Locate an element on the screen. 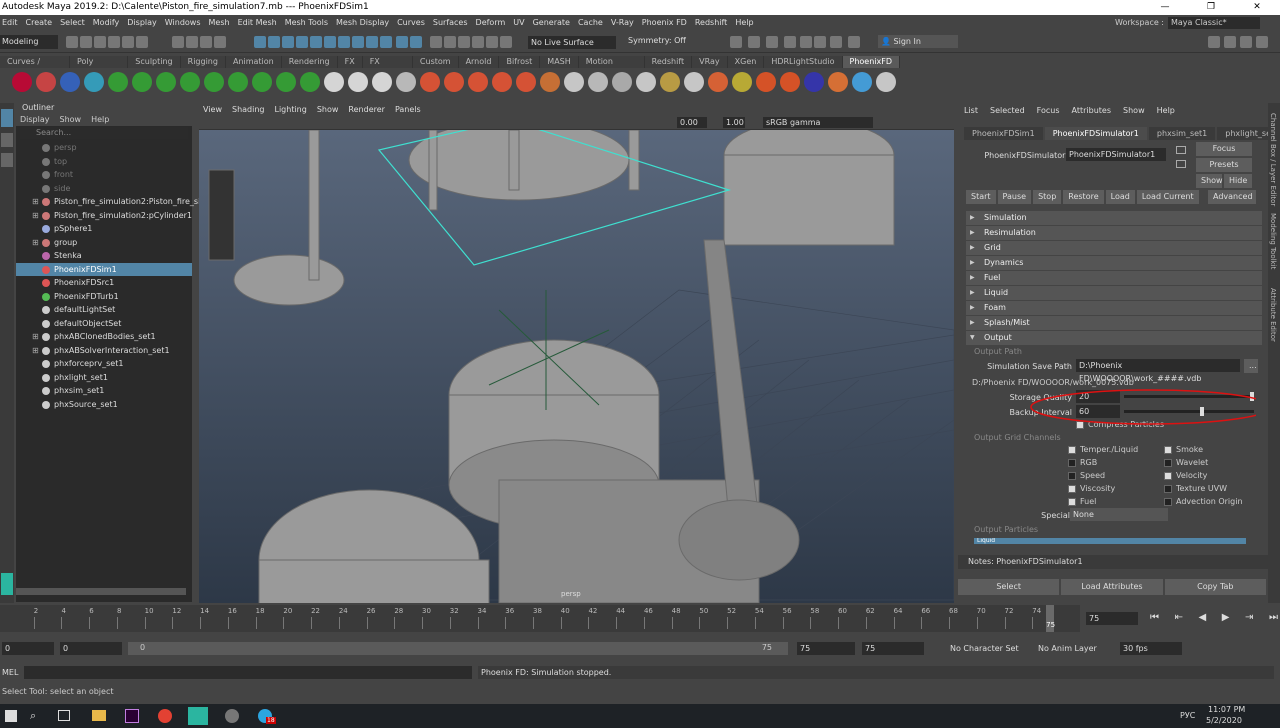  go-to-start-icon: ⏮ is located at coordinates (1154, 618).